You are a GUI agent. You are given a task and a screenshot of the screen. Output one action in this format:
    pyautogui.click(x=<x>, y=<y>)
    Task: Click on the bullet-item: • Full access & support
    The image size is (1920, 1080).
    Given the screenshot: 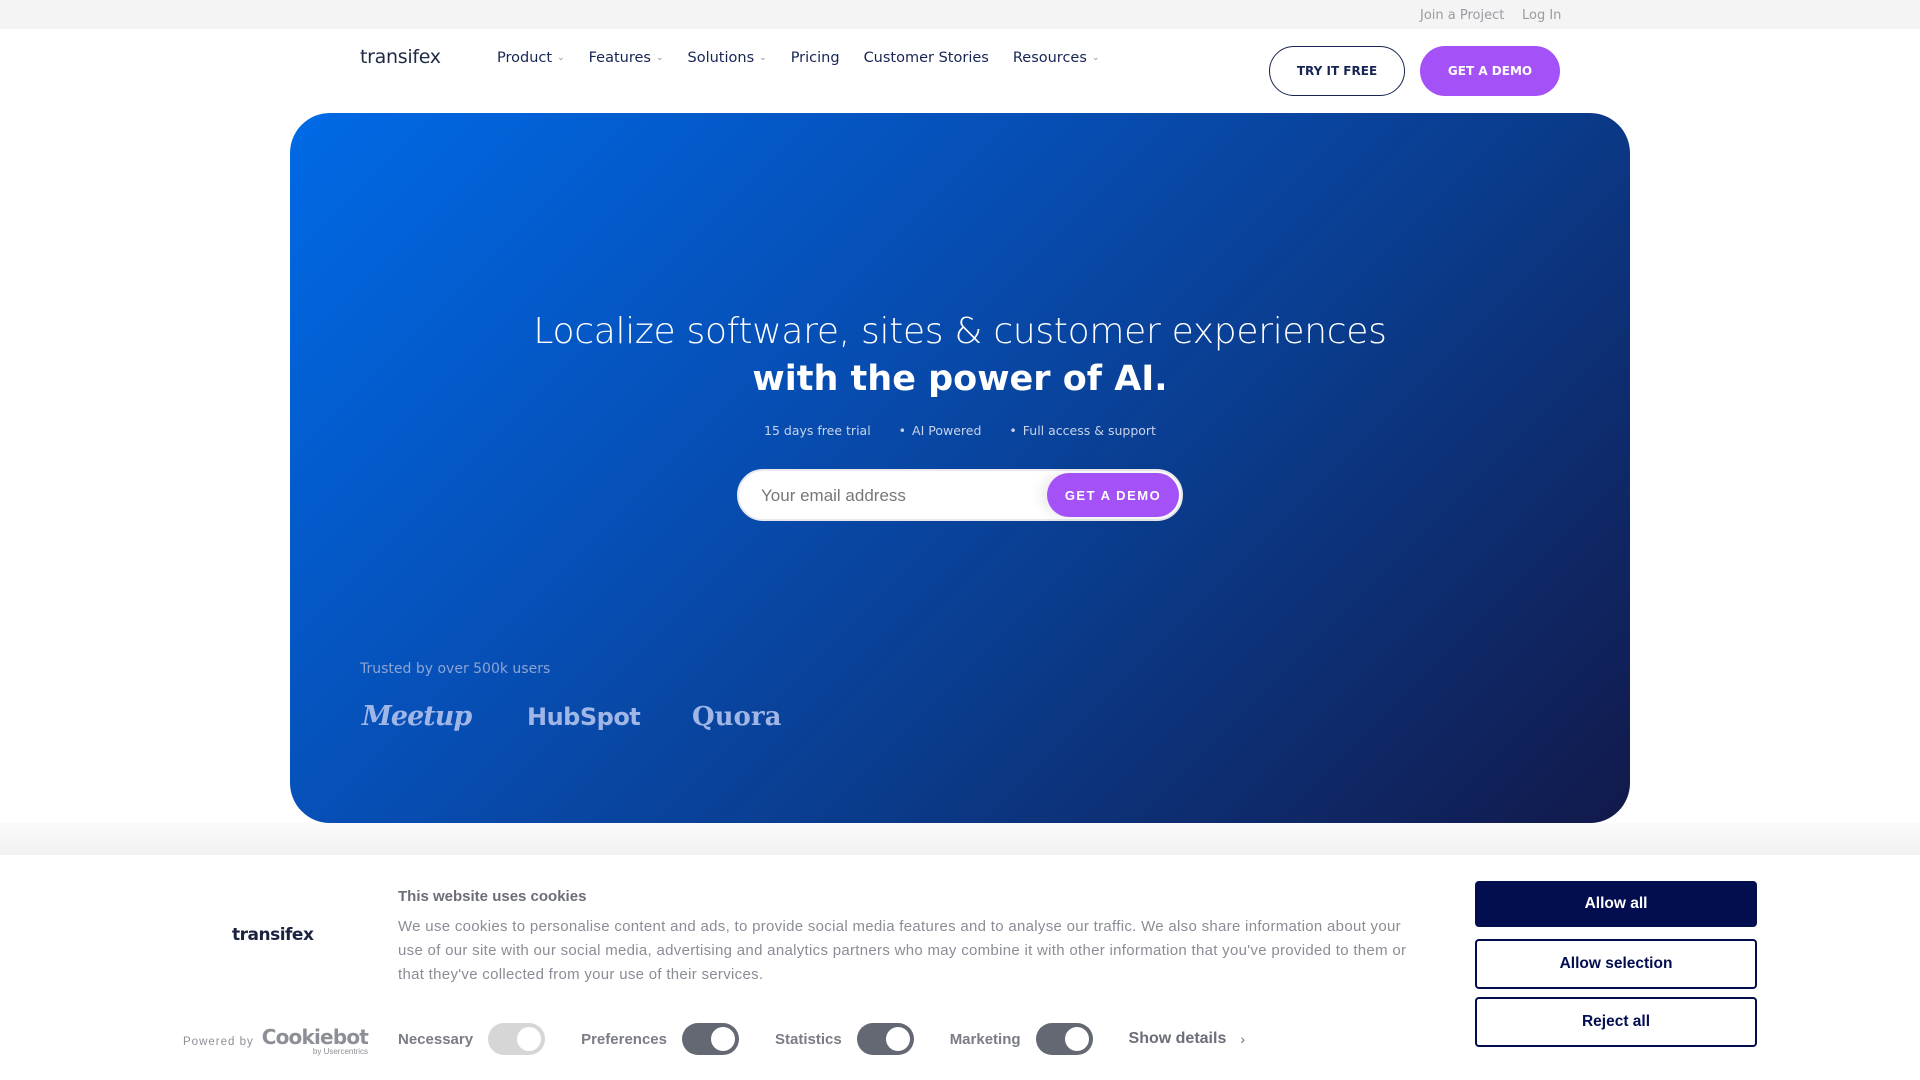 What is the action you would take?
    pyautogui.click(x=1082, y=430)
    